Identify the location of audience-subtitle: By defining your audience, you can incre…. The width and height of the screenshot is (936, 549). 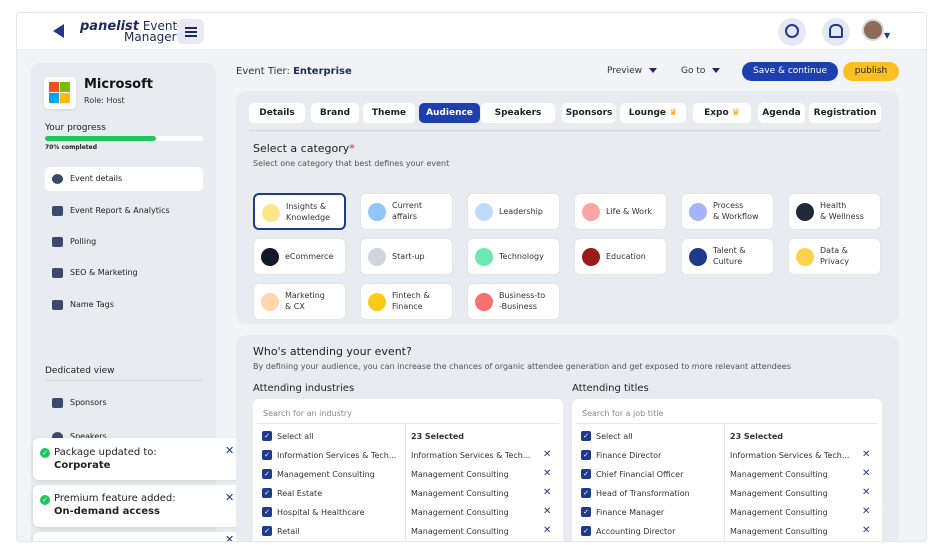
(522, 366).